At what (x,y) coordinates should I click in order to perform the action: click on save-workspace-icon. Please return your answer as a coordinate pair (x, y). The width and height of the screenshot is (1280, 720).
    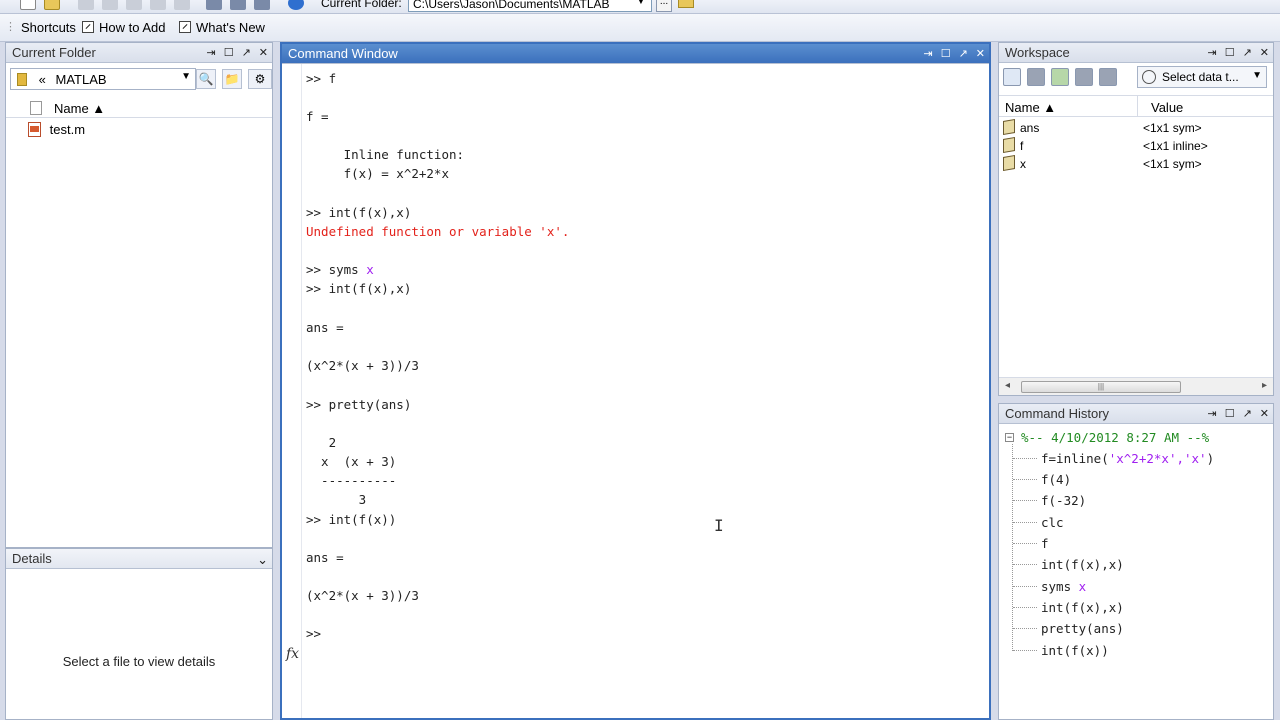
    Looking at the image, I should click on (1060, 77).